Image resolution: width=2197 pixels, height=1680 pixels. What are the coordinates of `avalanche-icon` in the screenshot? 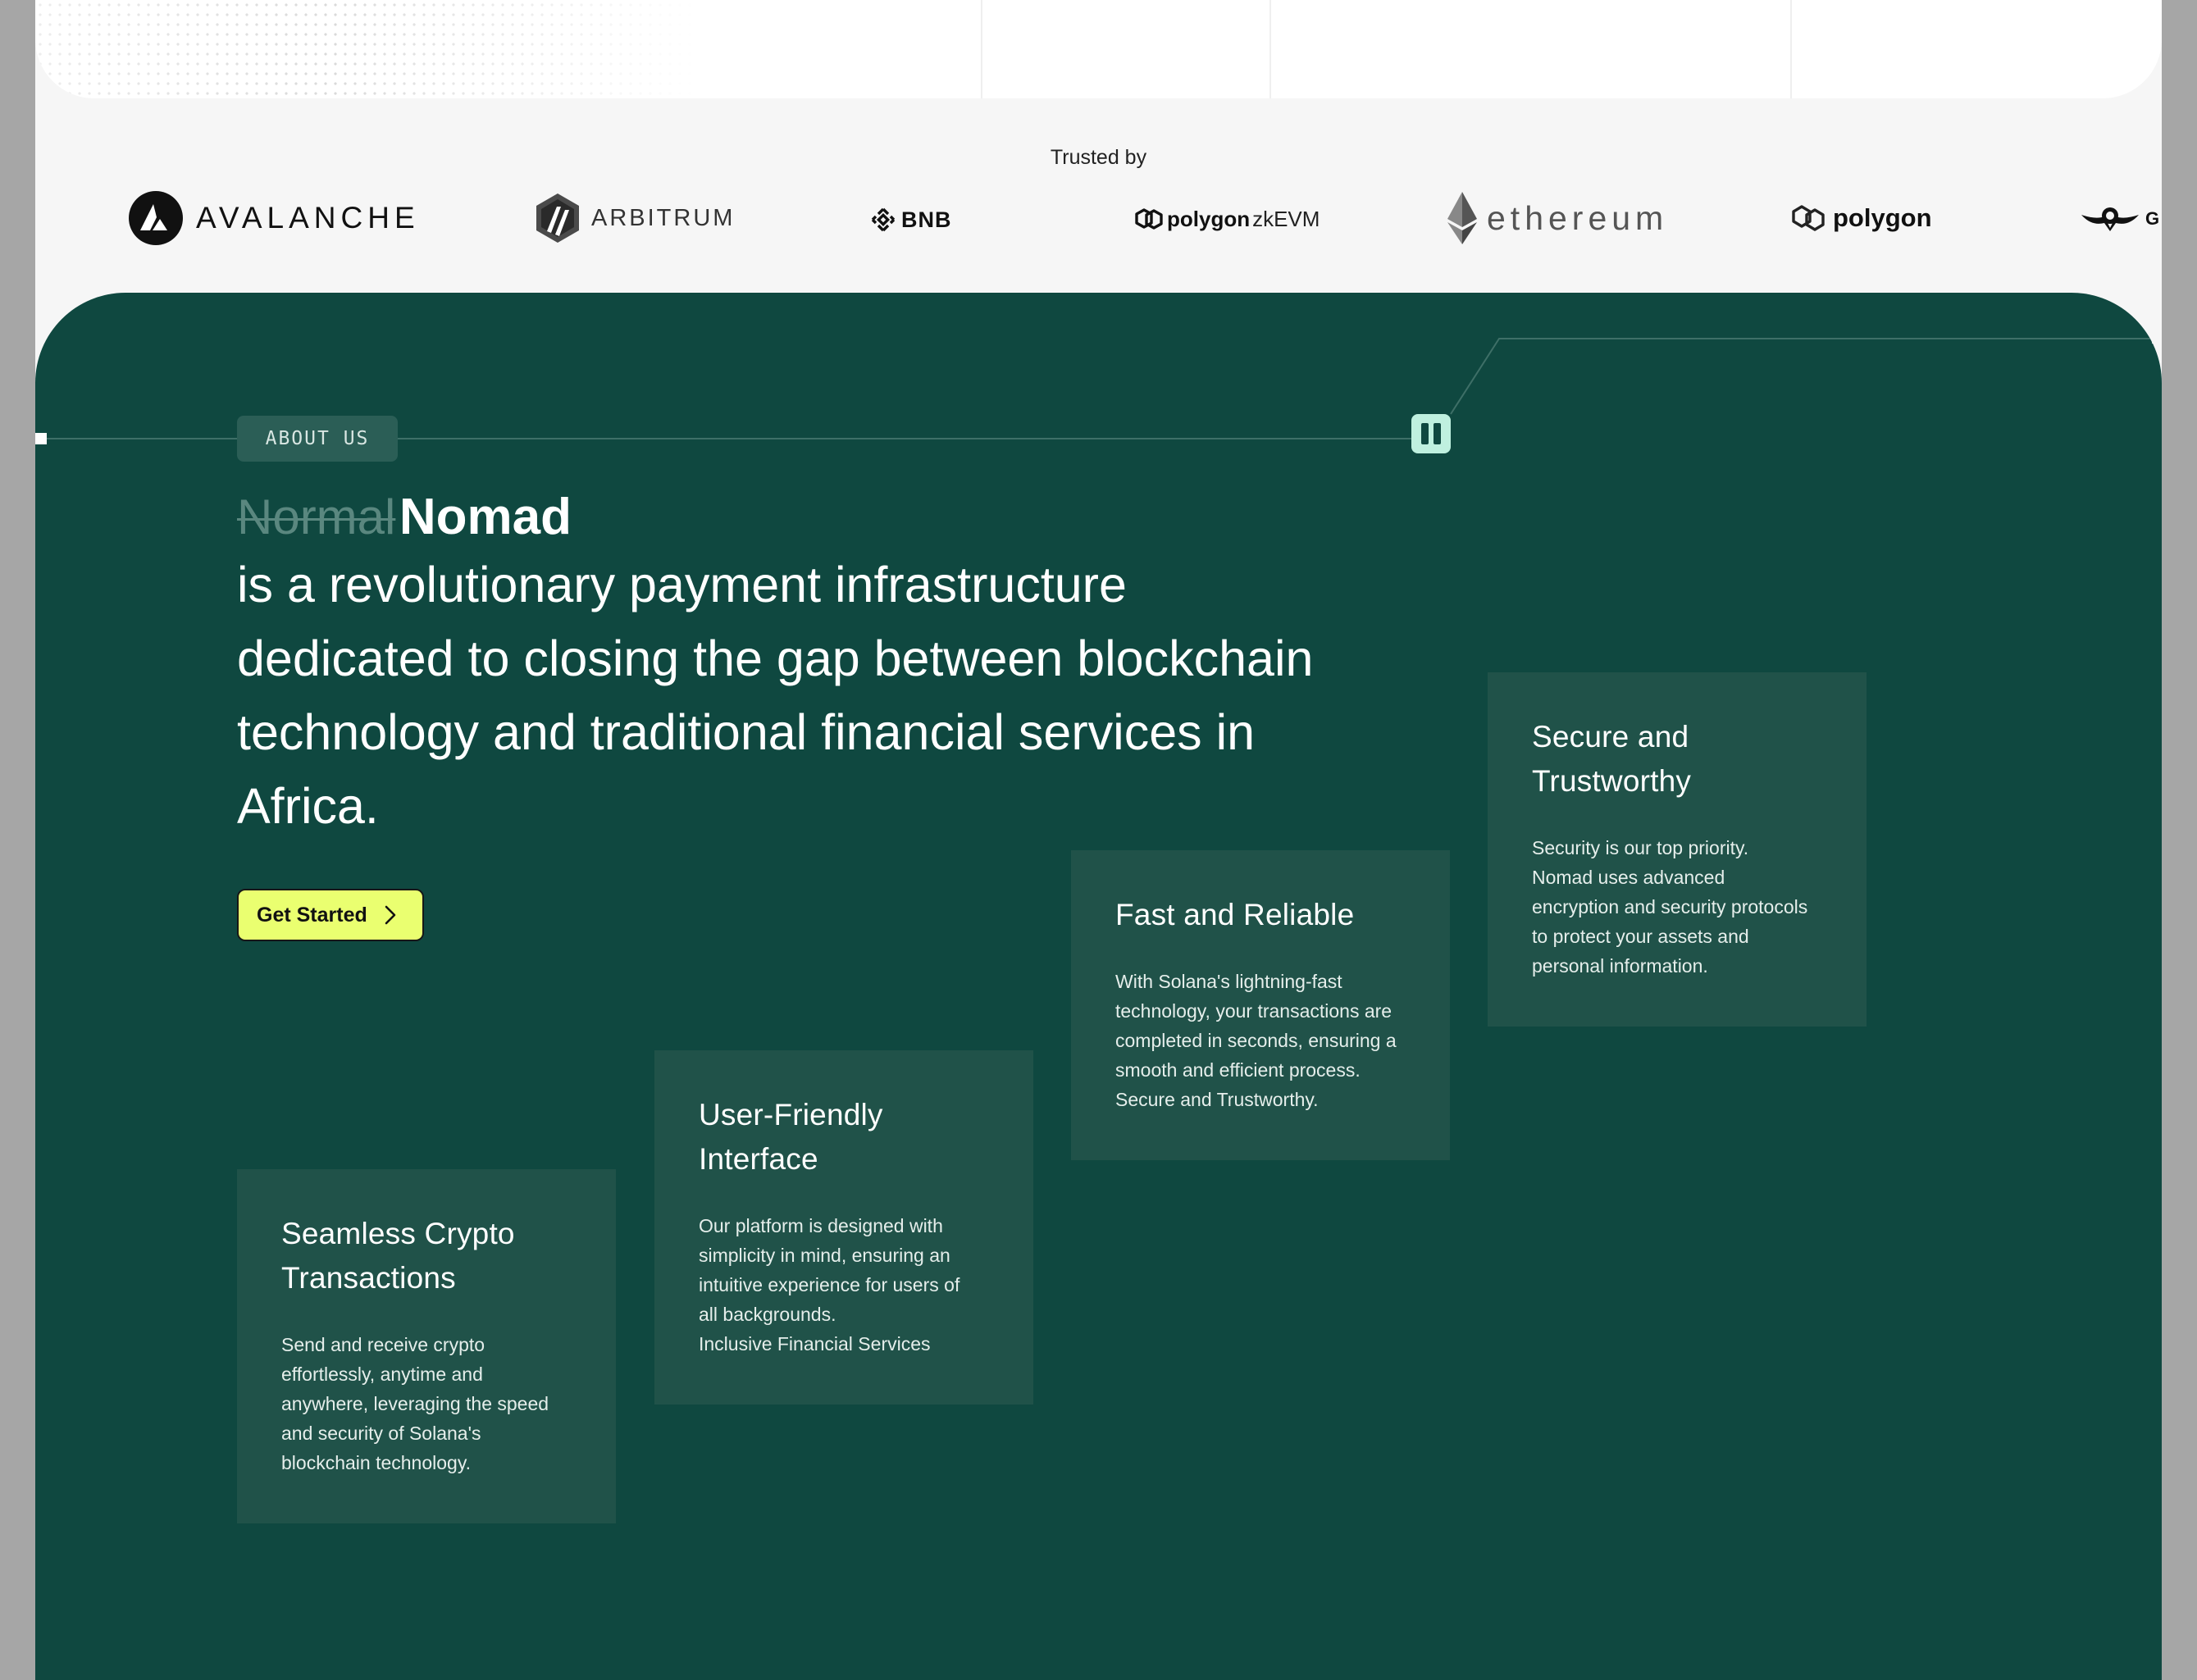 It's located at (156, 218).